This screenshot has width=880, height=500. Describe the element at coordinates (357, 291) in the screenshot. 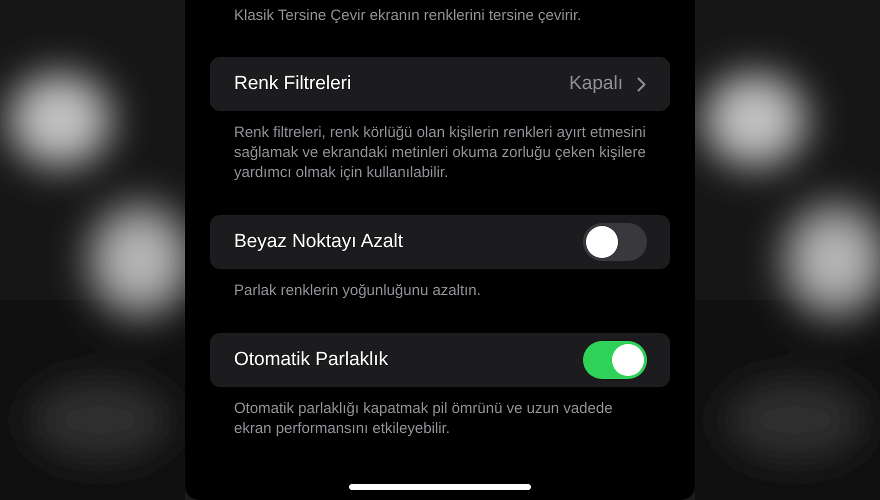

I see `footnote: Parlak renklerin yoğunluğunu azaltın.` at that location.